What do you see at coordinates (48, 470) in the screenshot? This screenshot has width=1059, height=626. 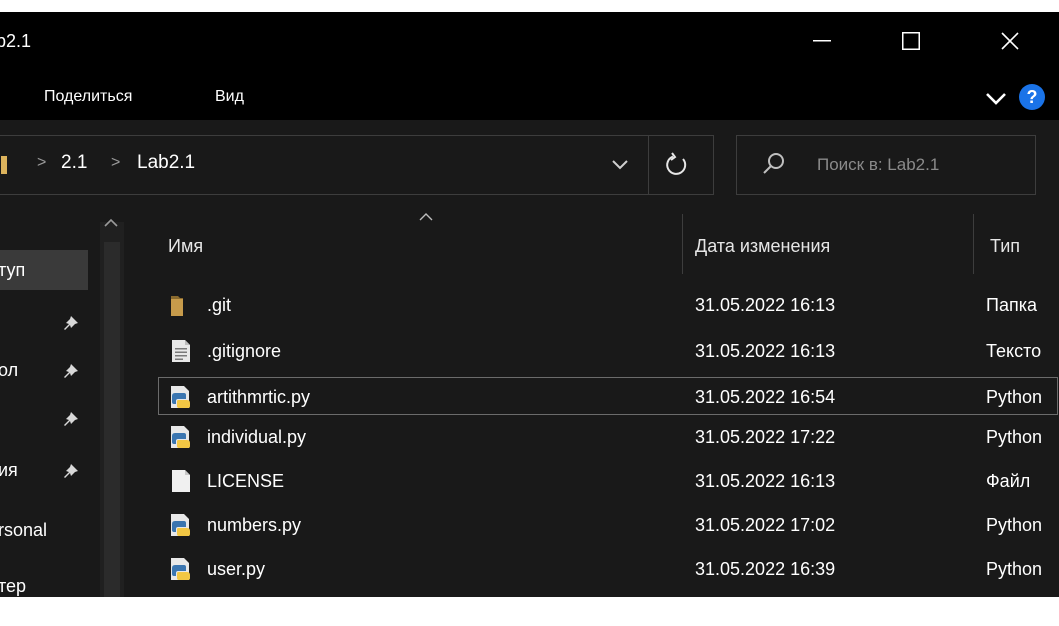 I see `nav-item: ия` at bounding box center [48, 470].